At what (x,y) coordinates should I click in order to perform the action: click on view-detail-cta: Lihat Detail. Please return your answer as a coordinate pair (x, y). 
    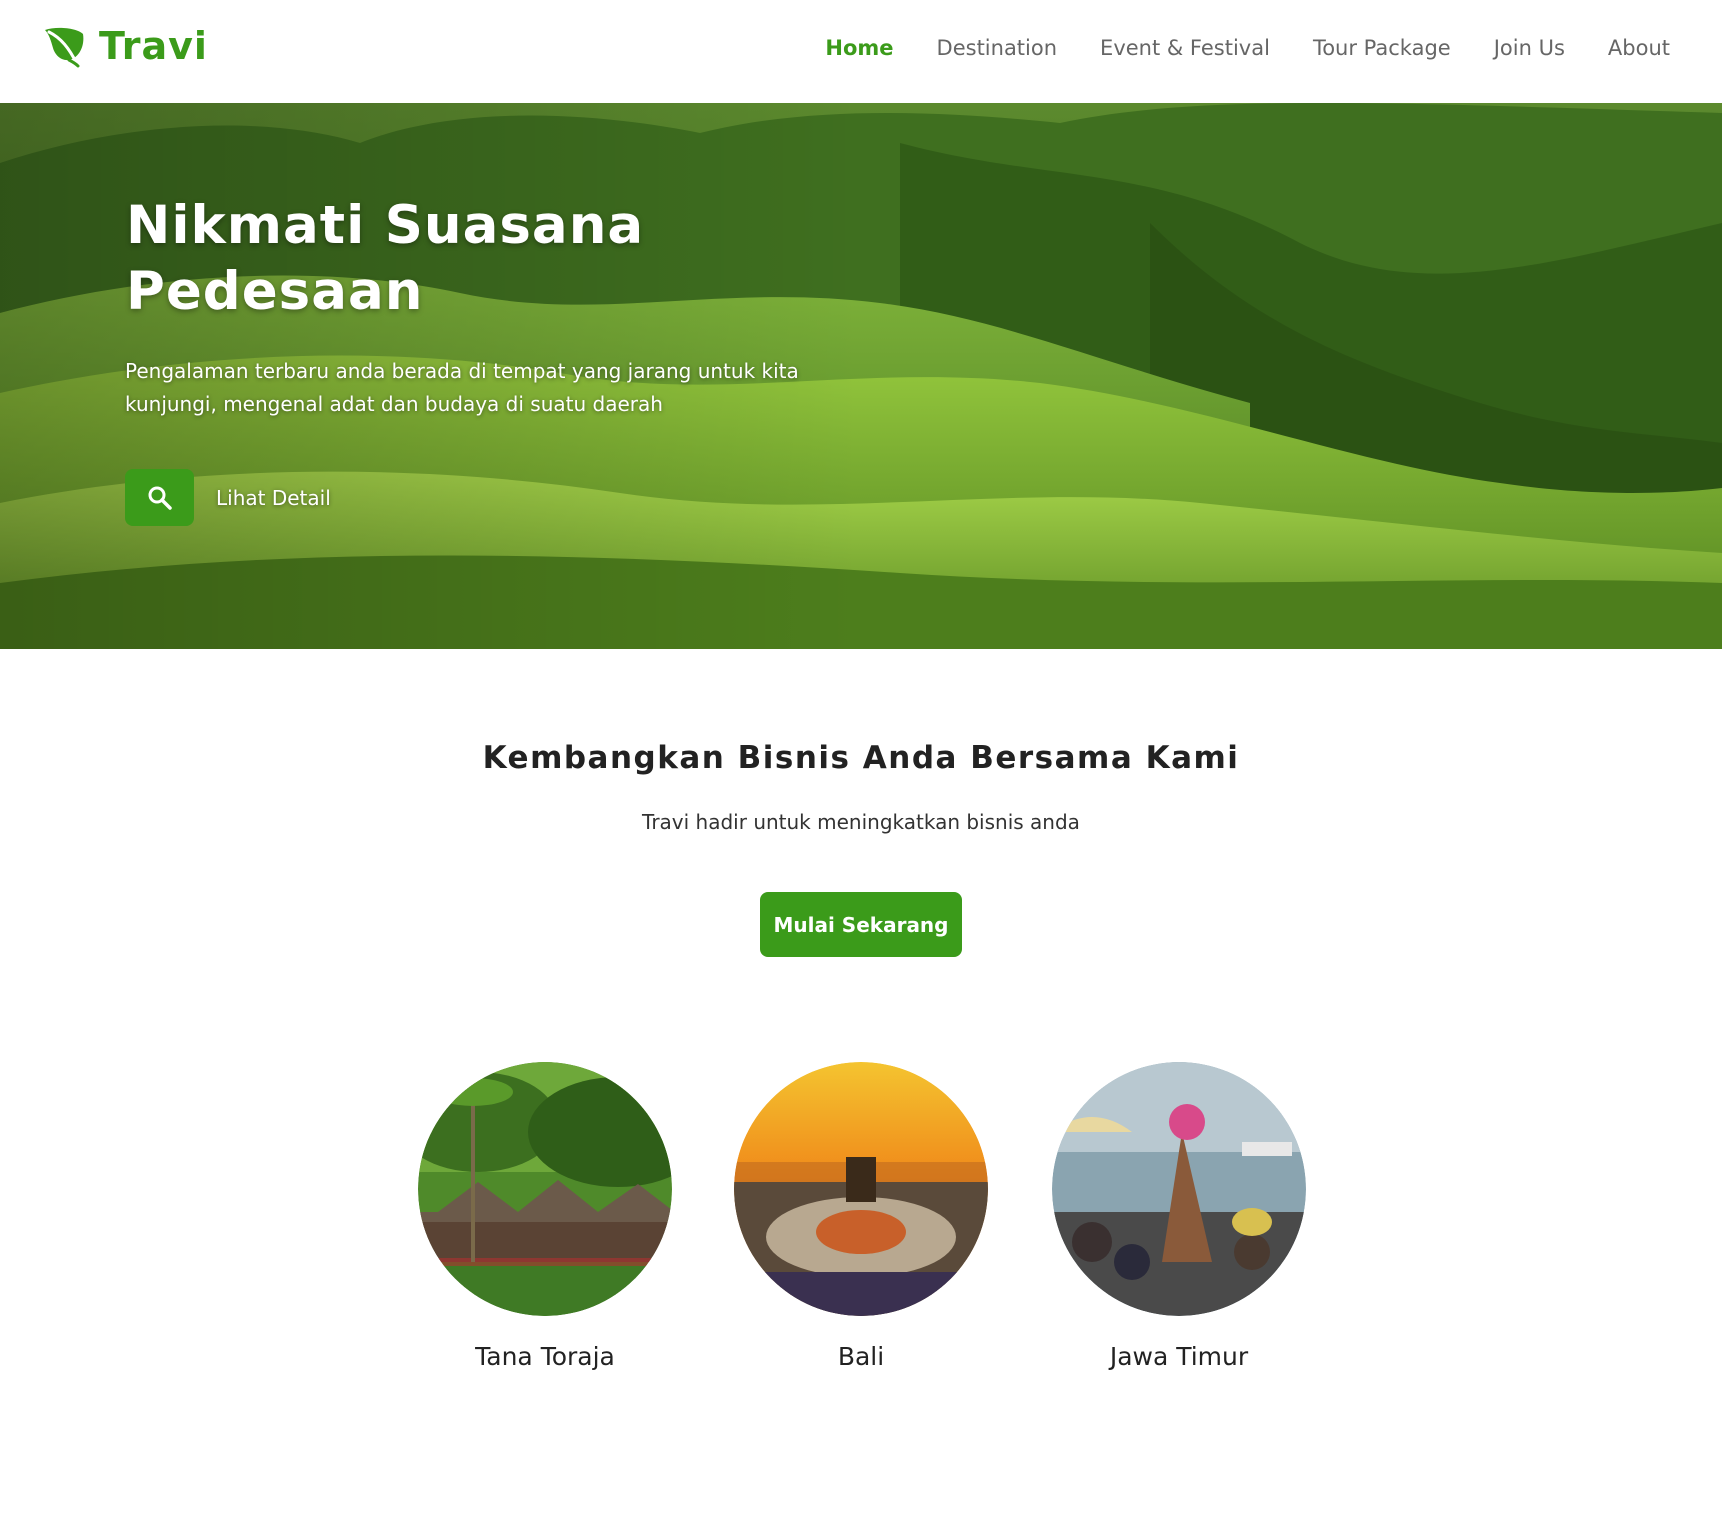
    Looking at the image, I should click on (228, 497).